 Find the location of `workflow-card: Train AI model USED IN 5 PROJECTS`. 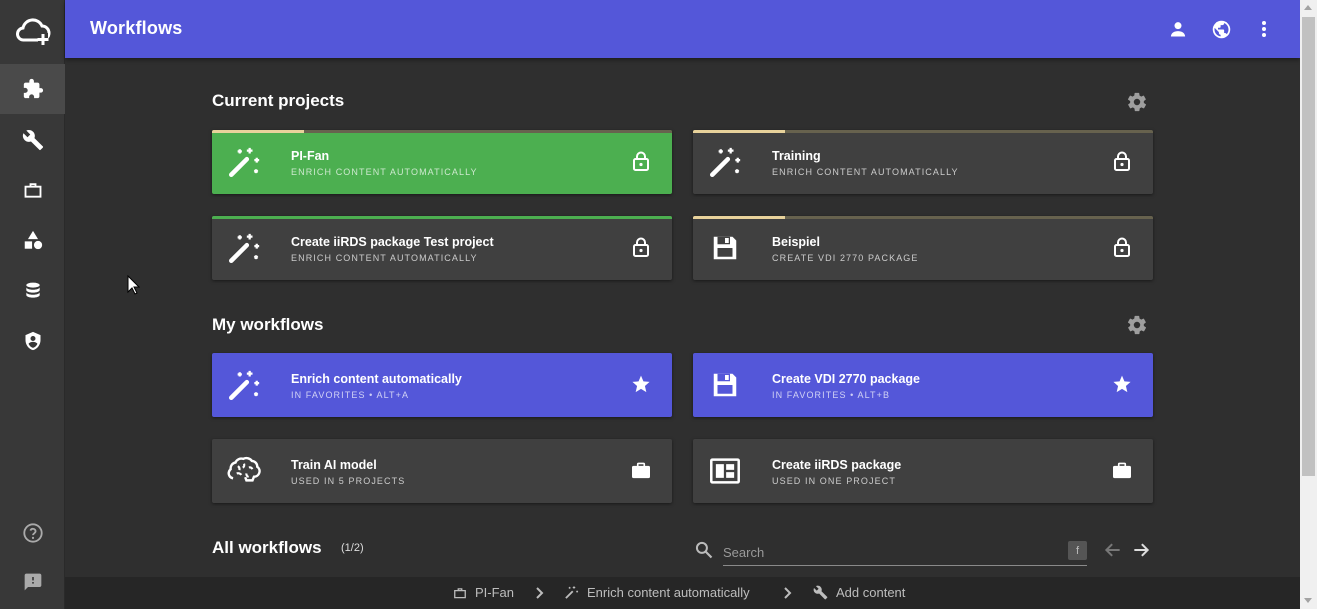

workflow-card: Train AI model USED IN 5 PROJECTS is located at coordinates (442, 471).